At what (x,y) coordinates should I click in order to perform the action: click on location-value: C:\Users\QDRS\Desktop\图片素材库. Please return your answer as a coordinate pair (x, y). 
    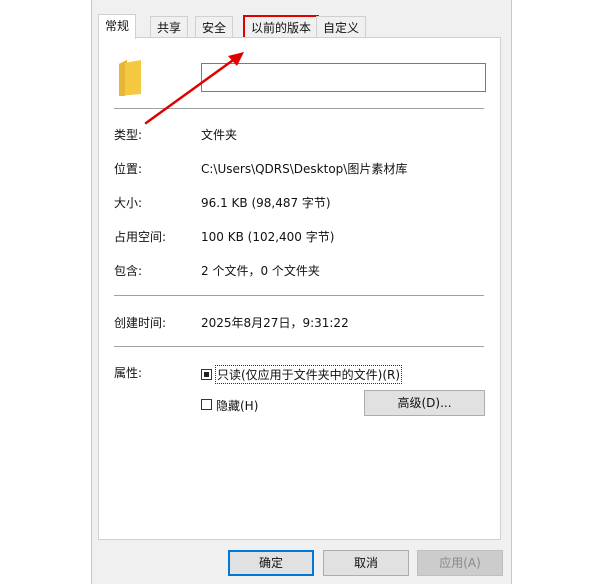
    Looking at the image, I should click on (304, 169).